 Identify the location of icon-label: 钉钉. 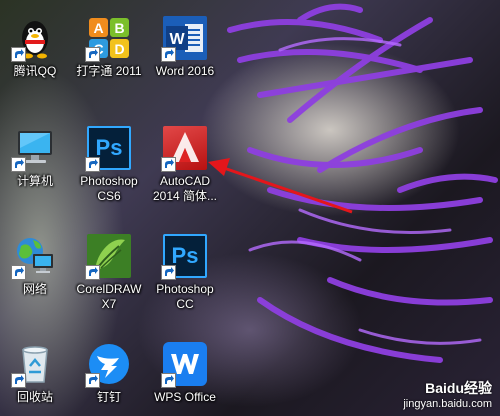
(108, 397).